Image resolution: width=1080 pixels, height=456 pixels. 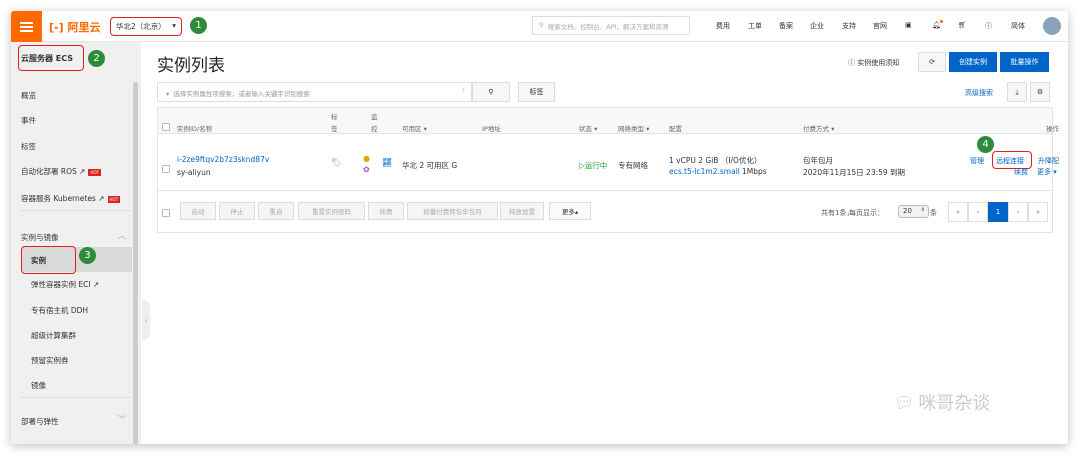 I want to click on chevron-down-icon: ﹀, so click(x=122, y=419).